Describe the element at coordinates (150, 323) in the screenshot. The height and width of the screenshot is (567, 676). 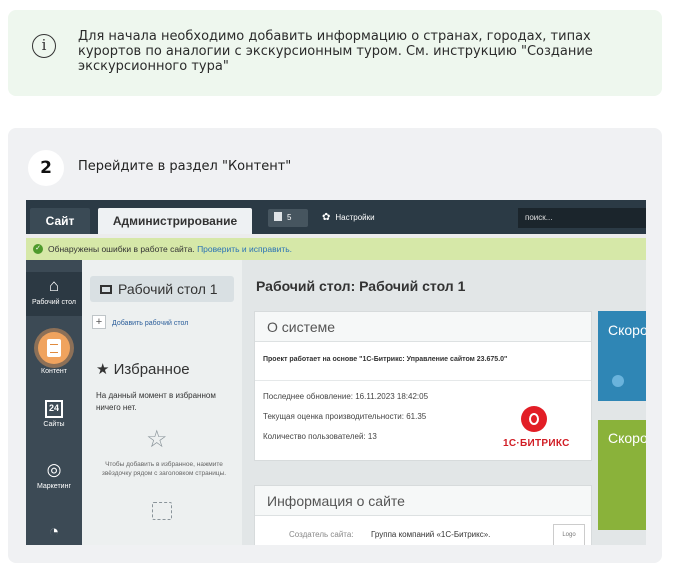
I see `add-desktop-label: Добавить рабочий стол` at that location.